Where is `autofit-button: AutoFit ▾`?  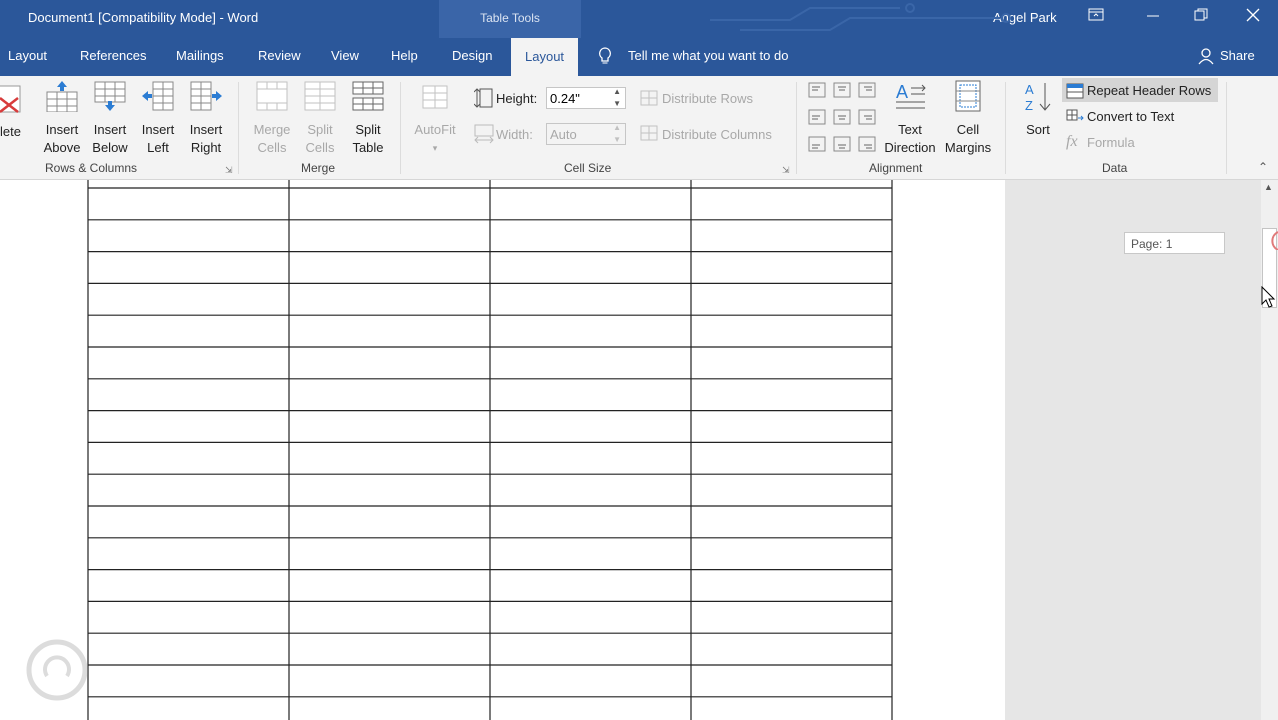
autofit-button: AutoFit ▾ is located at coordinates (435, 118).